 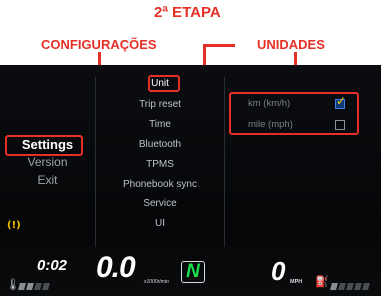 I want to click on settings-item-bluetooth: Bluetooth, so click(x=160, y=144).